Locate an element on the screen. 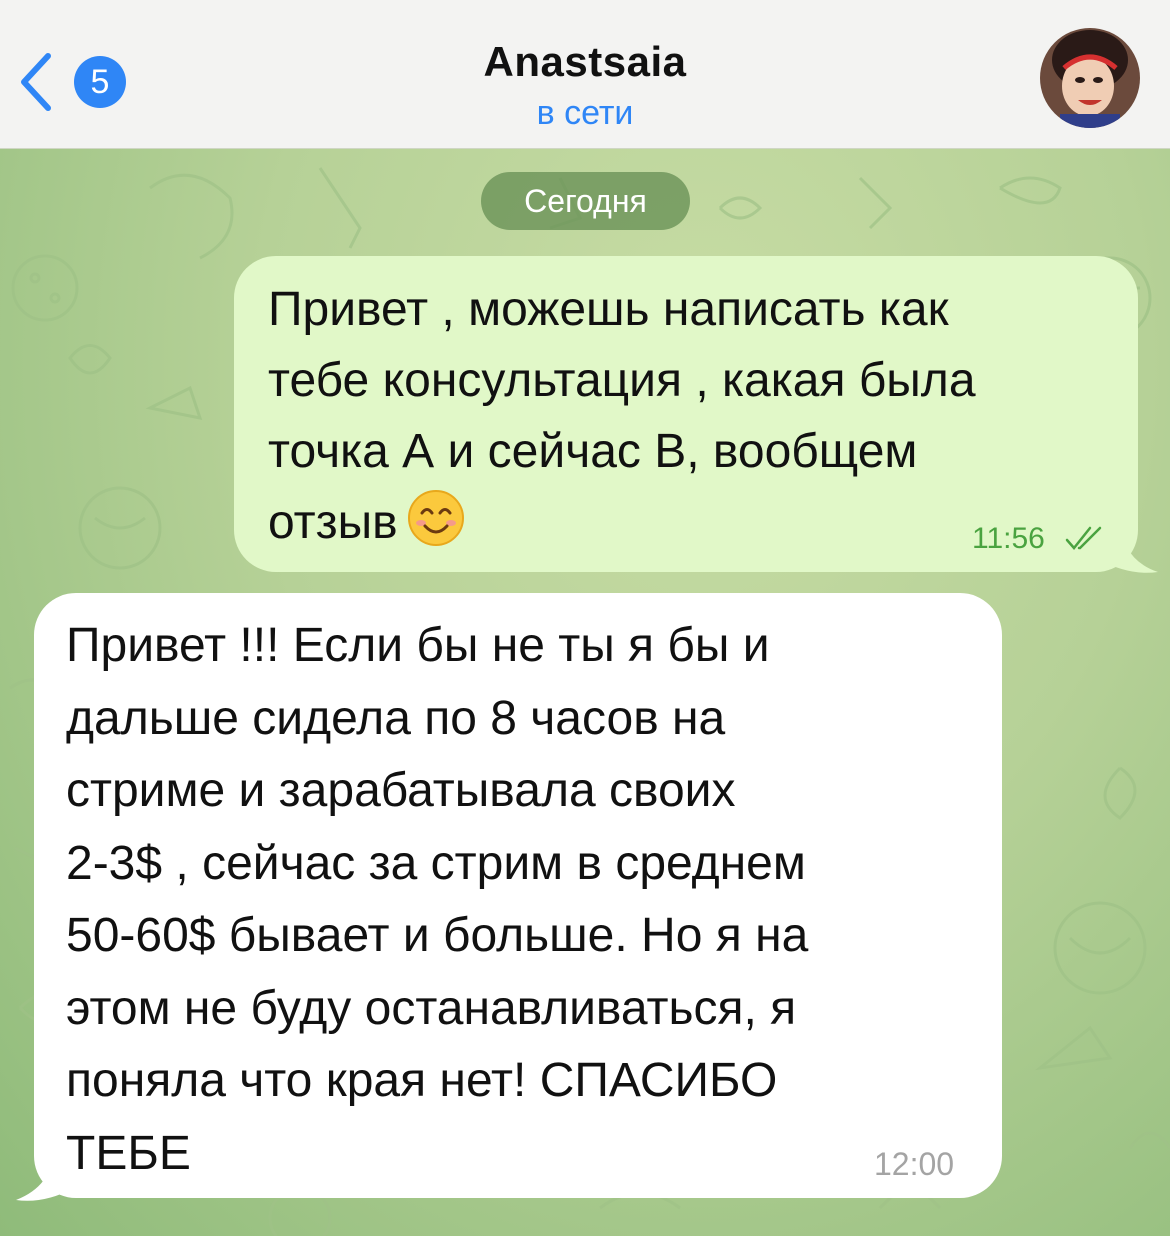 Image resolution: width=1170 pixels, height=1236 pixels. message-line: Привет , можешь написать как is located at coordinates (608, 309).